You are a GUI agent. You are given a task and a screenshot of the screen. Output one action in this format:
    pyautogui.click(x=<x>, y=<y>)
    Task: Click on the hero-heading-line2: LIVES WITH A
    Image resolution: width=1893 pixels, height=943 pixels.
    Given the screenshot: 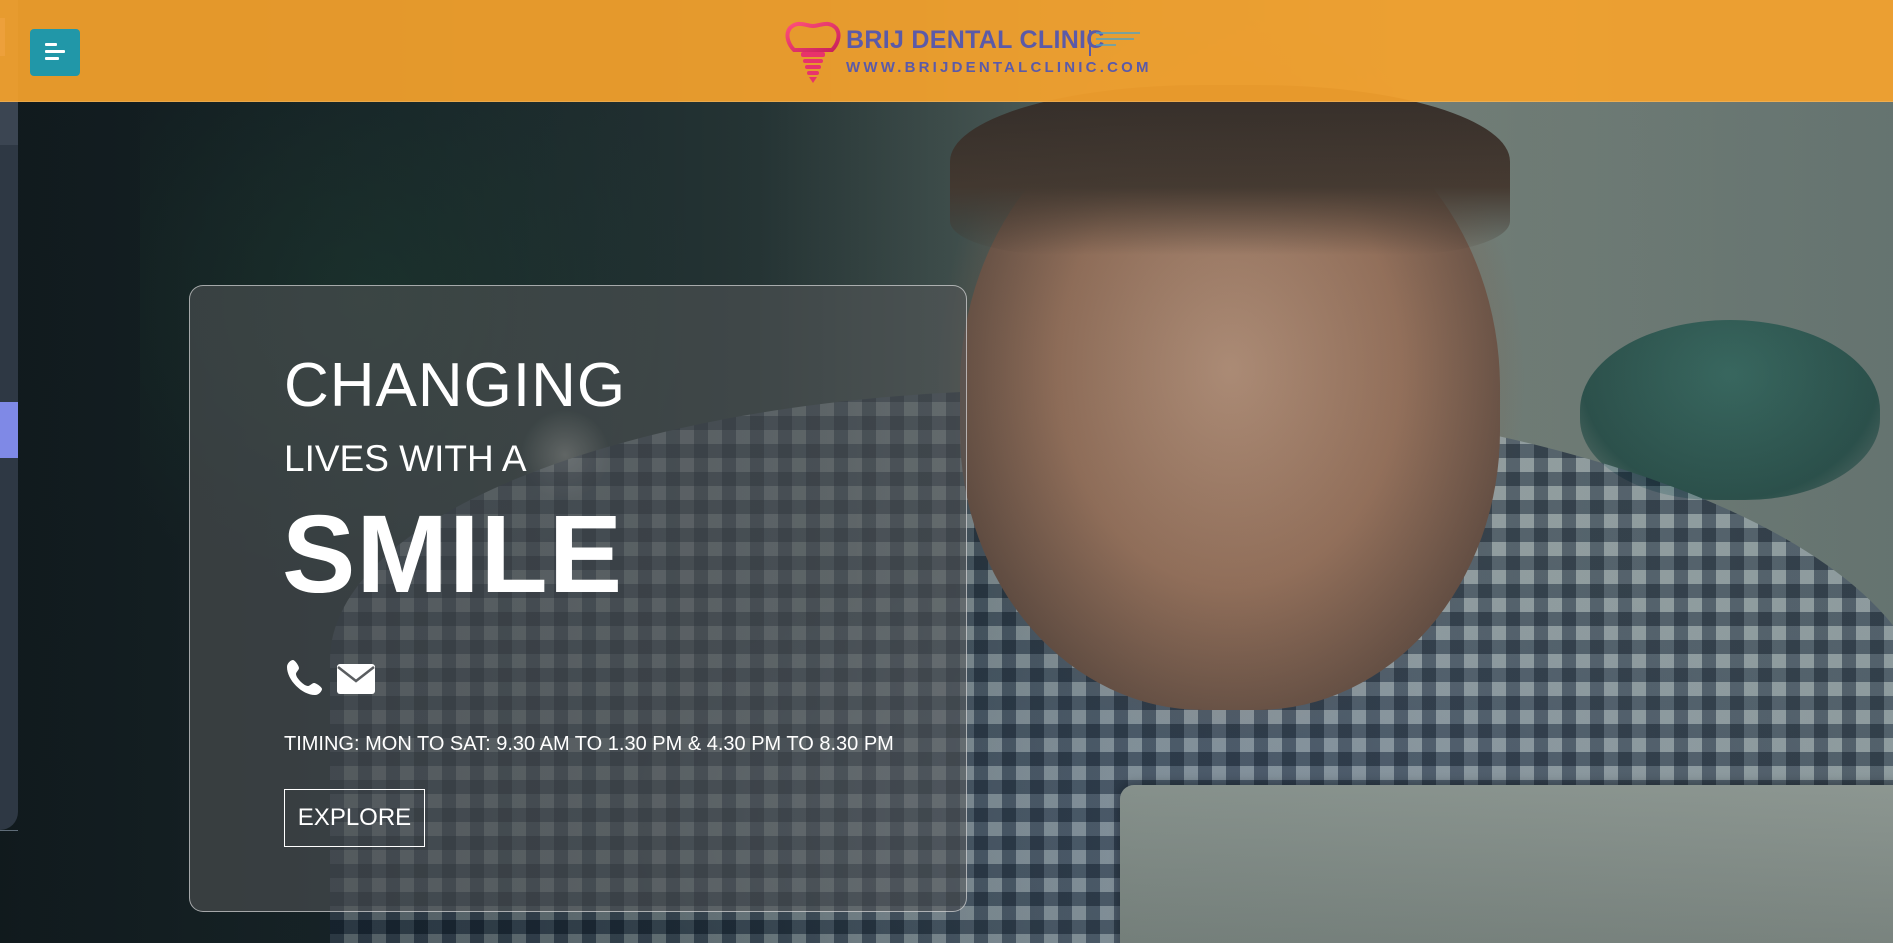 What is the action you would take?
    pyautogui.click(x=405, y=458)
    